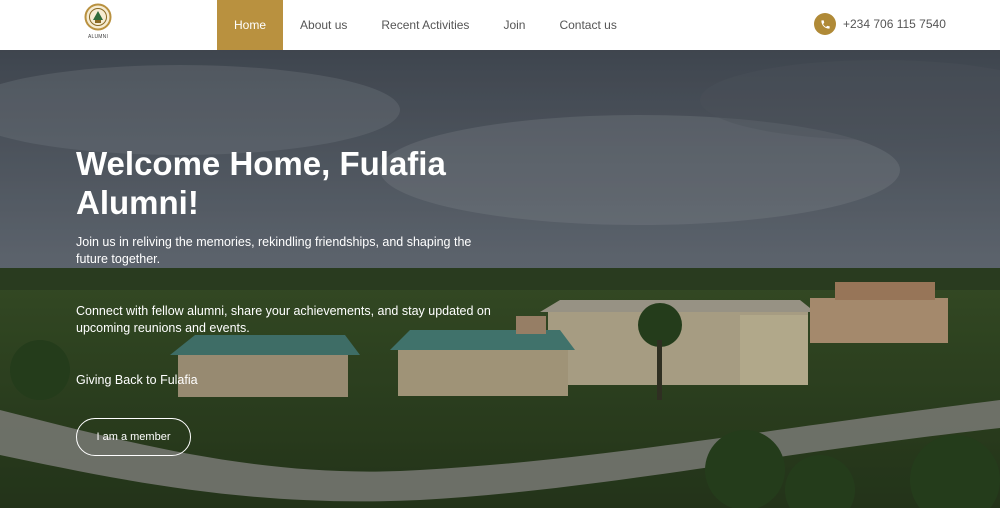  I want to click on hero-title: Welcome Home, Fulafia Alumni!, so click(261, 183).